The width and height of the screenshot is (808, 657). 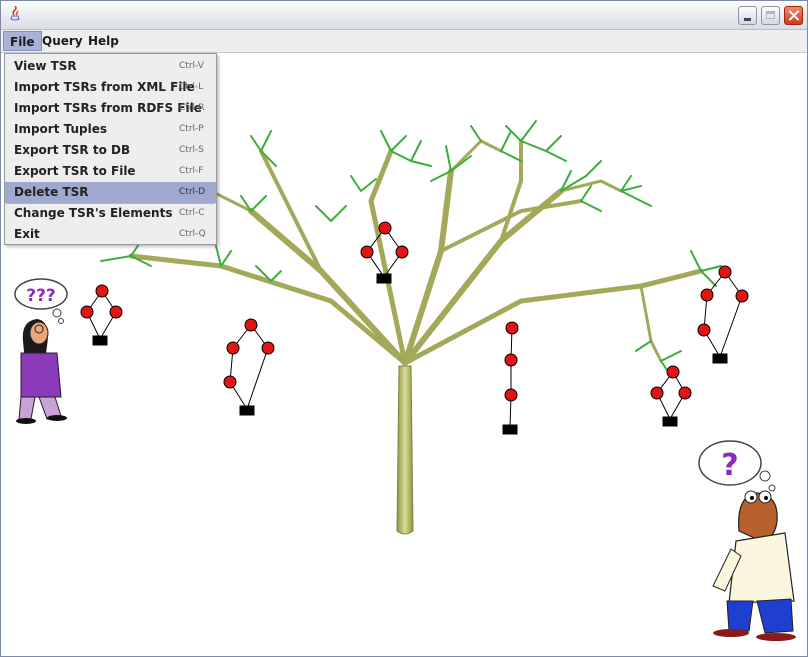 I want to click on menu-item-change-tsr-elements: Change TSR's Elements Ctrl-C, so click(x=110, y=213).